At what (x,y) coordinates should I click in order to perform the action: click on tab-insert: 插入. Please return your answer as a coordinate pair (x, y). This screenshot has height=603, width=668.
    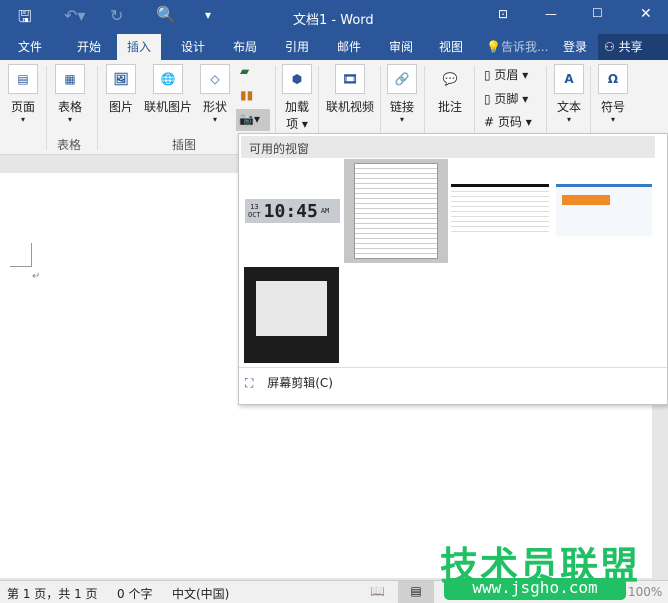
    Looking at the image, I should click on (139, 47).